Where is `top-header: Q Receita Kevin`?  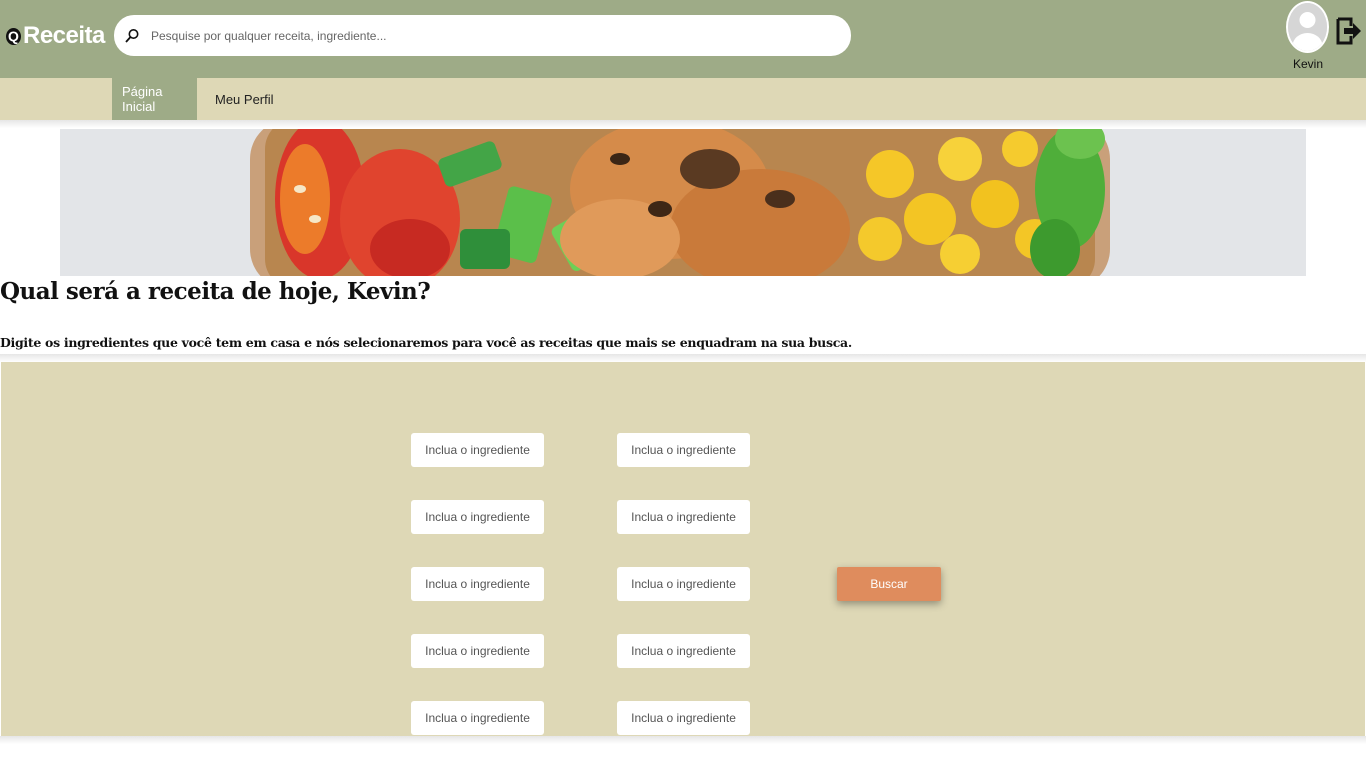
top-header: Q Receita Kevin is located at coordinates (683, 39).